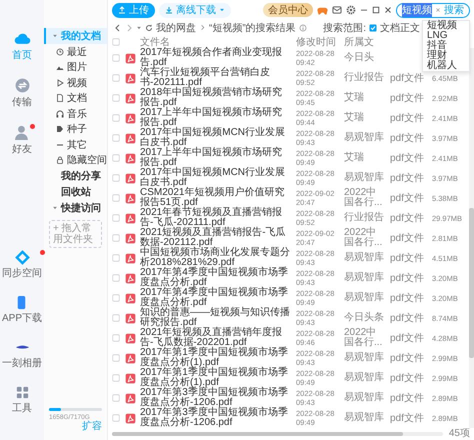  Describe the element at coordinates (75, 144) in the screenshot. I see `nav-item: 其它` at that location.